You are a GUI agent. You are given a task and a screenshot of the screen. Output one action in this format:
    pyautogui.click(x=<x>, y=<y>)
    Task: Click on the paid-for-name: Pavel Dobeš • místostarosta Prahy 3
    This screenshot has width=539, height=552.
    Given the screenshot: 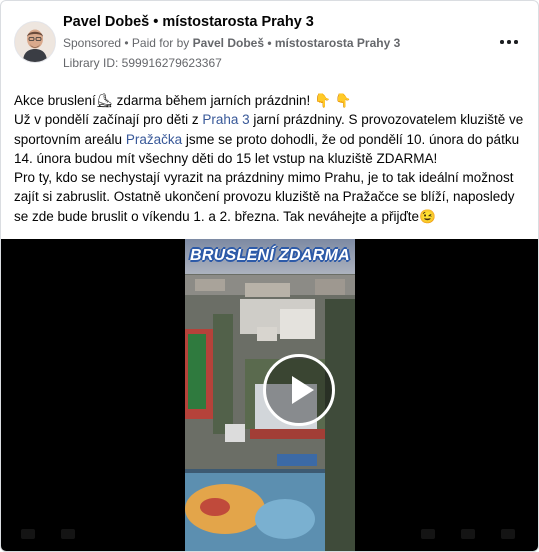 What is the action you would take?
    pyautogui.click(x=296, y=43)
    